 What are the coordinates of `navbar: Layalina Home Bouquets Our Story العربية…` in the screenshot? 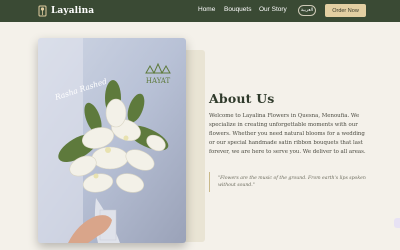 It's located at (200, 11).